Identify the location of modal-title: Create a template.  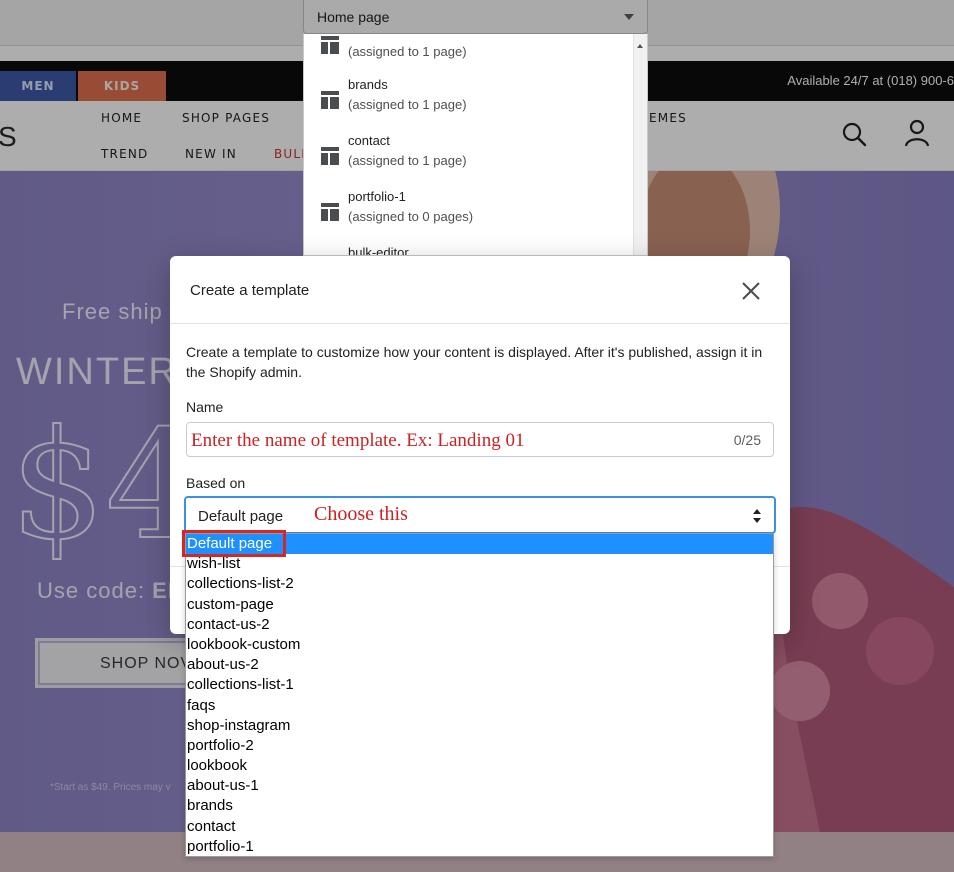
(250, 290).